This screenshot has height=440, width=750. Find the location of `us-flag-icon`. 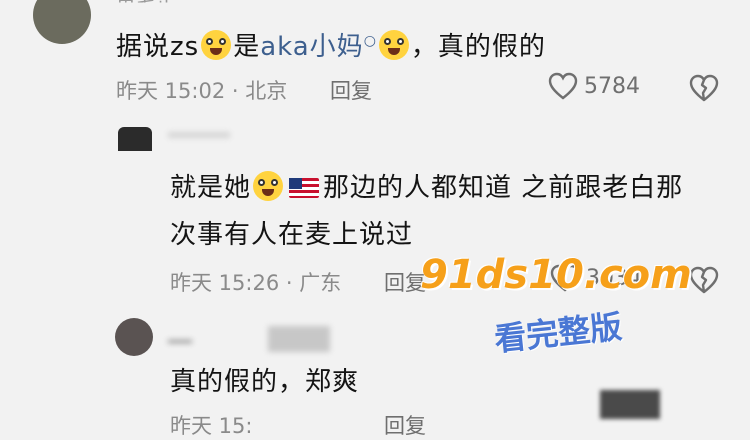

us-flag-icon is located at coordinates (304, 188).